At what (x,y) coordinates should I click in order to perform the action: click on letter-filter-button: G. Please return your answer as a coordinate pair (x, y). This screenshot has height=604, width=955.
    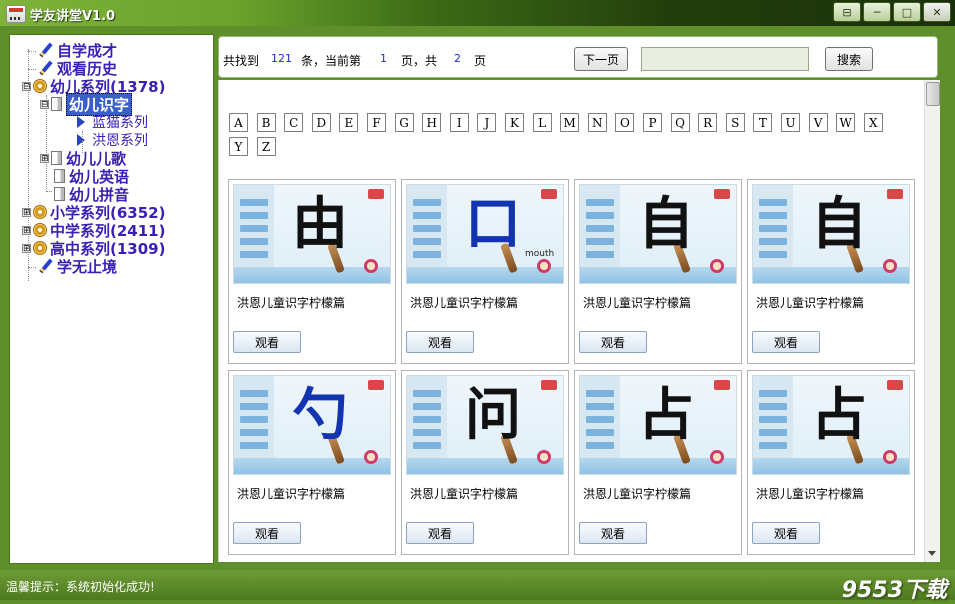
    Looking at the image, I should click on (404, 122).